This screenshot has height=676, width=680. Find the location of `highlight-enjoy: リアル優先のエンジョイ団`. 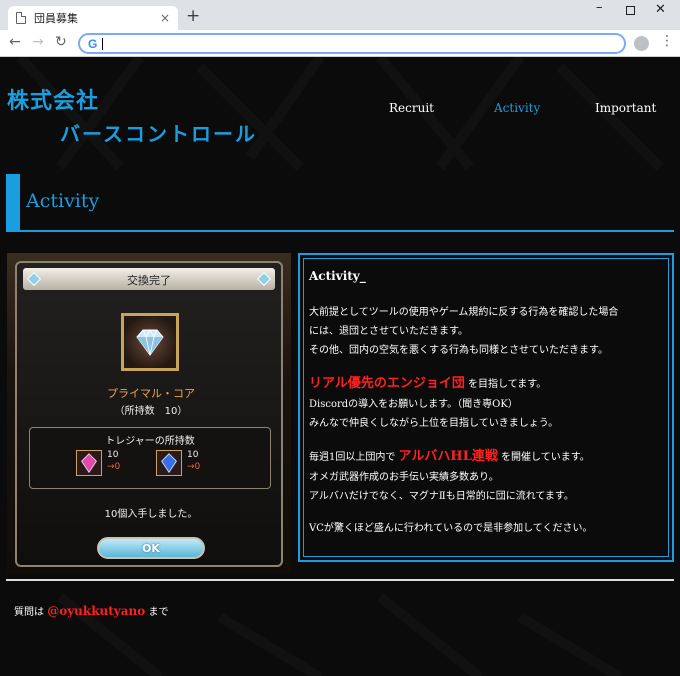

highlight-enjoy: リアル優先のエンジョイ団 is located at coordinates (387, 383).